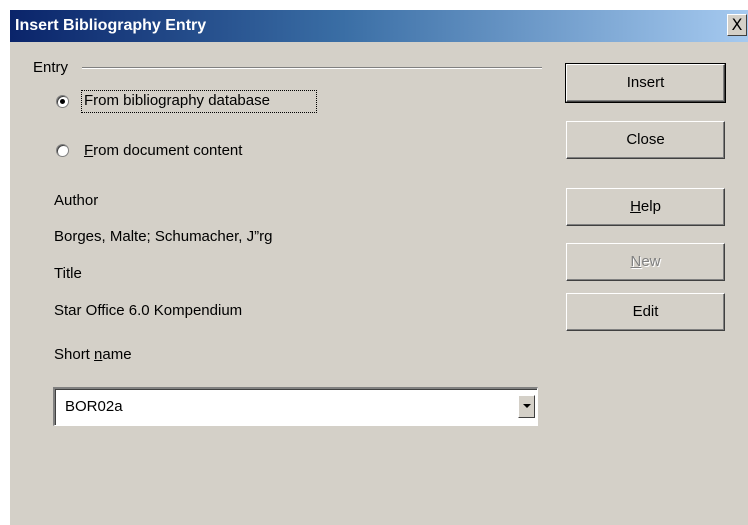 The image size is (748, 525). I want to click on close-button: Close, so click(645, 140).